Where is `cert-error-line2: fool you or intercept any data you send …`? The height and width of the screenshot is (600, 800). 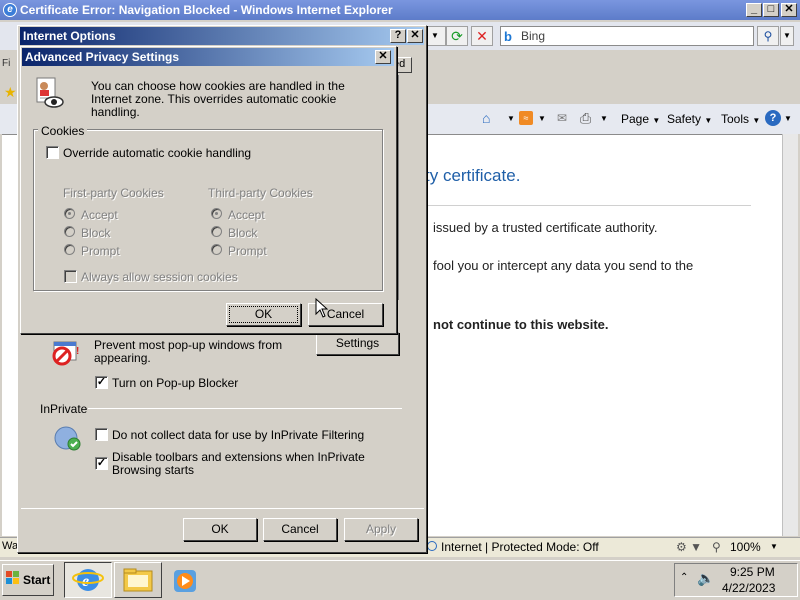
cert-error-line2: fool you or intercept any data you send … is located at coordinates (563, 265).